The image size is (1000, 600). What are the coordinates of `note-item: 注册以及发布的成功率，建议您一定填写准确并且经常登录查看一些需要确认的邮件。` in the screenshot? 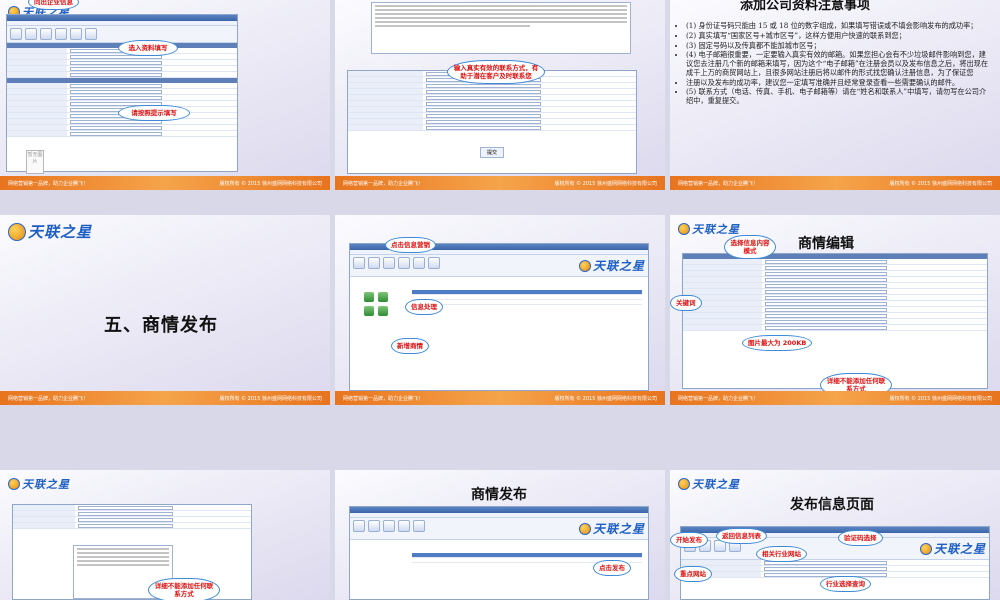 It's located at (838, 83).